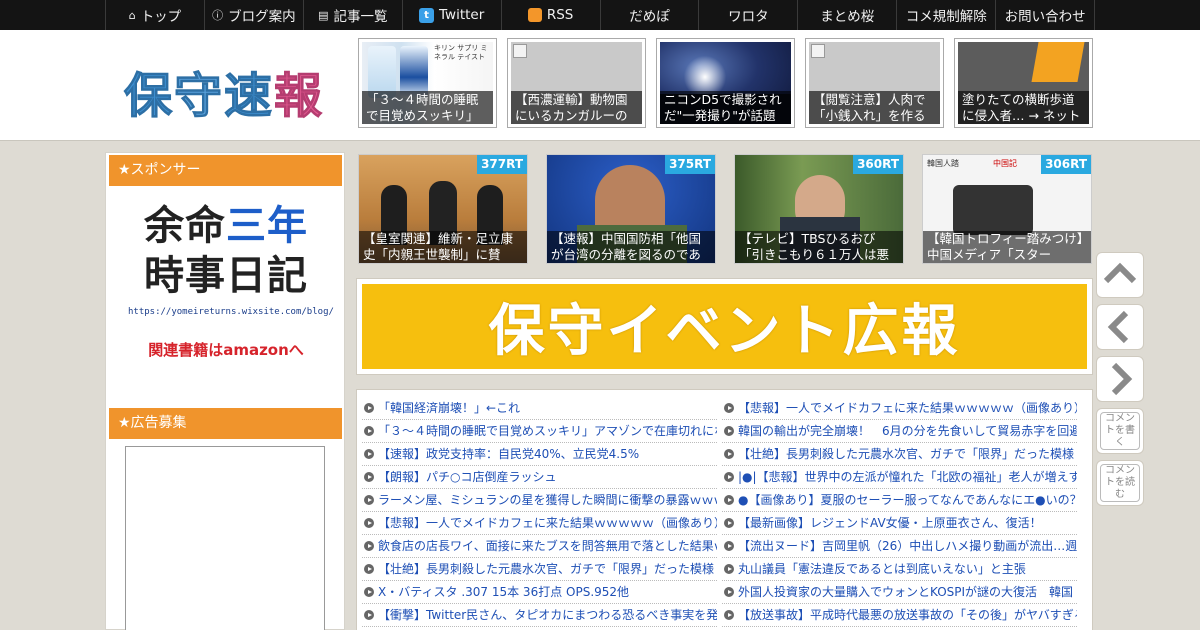 The height and width of the screenshot is (630, 1200). What do you see at coordinates (461, 52) in the screenshot?
I see `thumb-image-text: キリン サプリ ミネラル テイスト` at bounding box center [461, 52].